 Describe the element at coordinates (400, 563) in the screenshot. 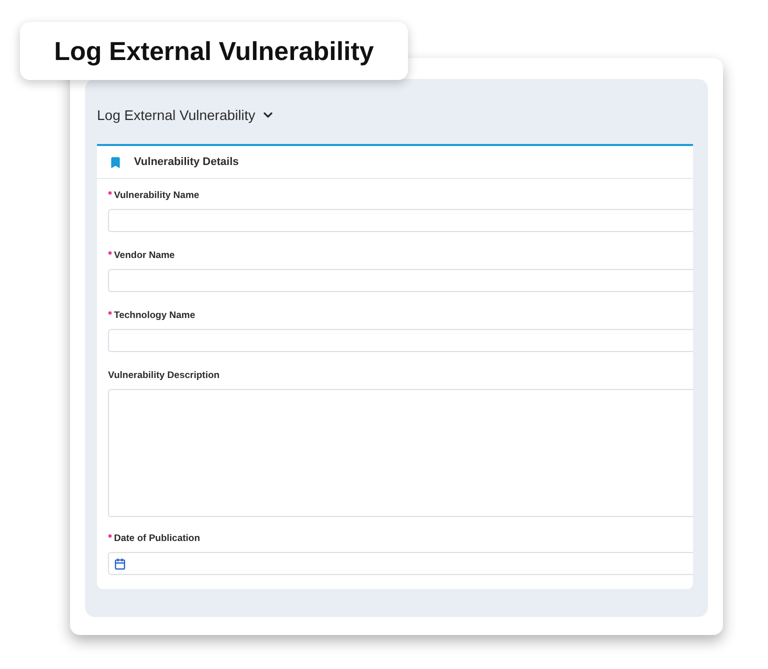

I see `date-field` at that location.